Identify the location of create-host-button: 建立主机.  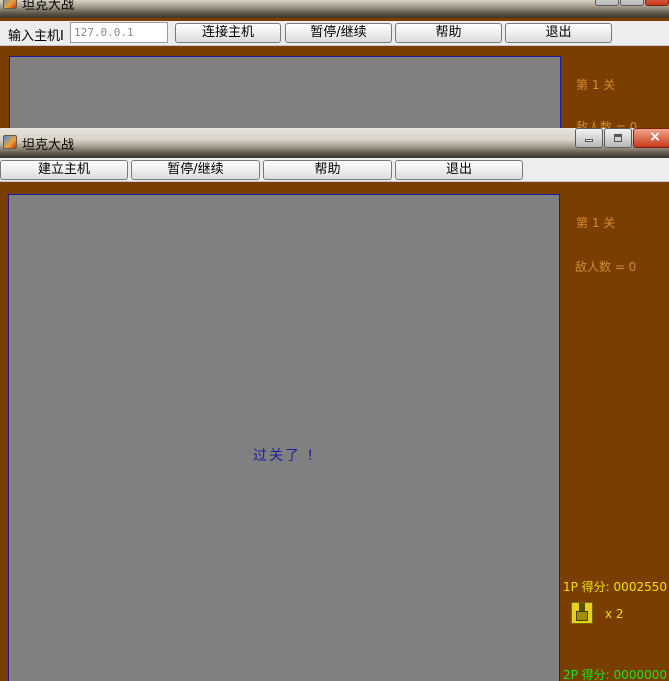
(64, 170).